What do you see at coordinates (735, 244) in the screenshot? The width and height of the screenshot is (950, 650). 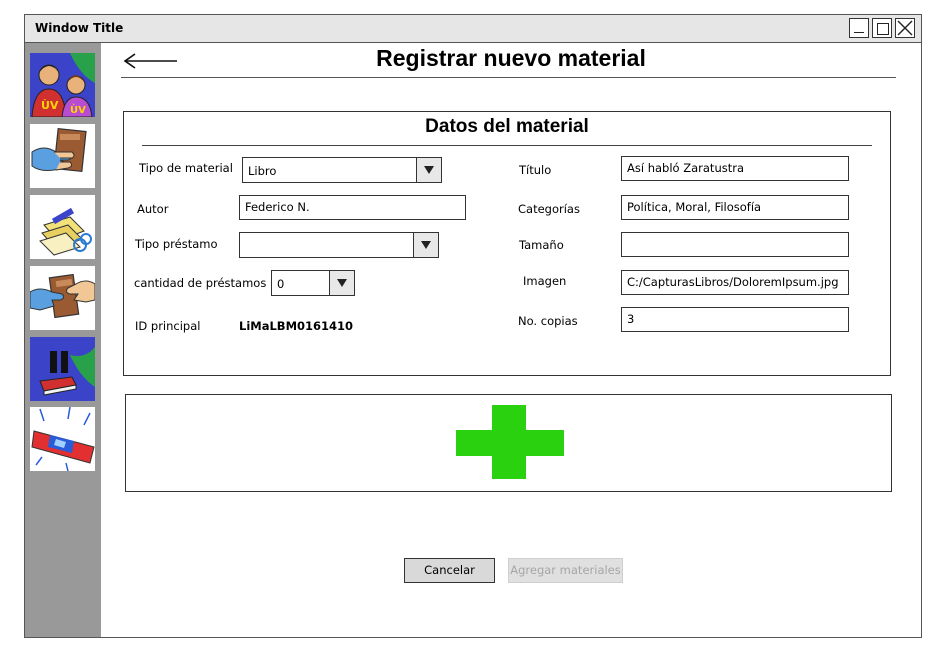 I see `tamano-field` at bounding box center [735, 244].